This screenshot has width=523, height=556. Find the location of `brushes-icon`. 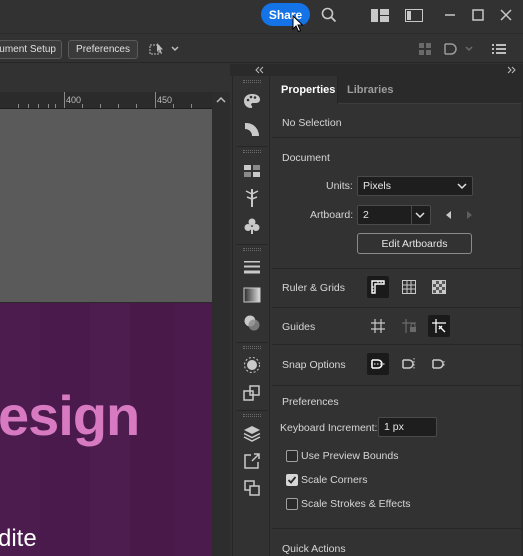

brushes-icon is located at coordinates (252, 198).